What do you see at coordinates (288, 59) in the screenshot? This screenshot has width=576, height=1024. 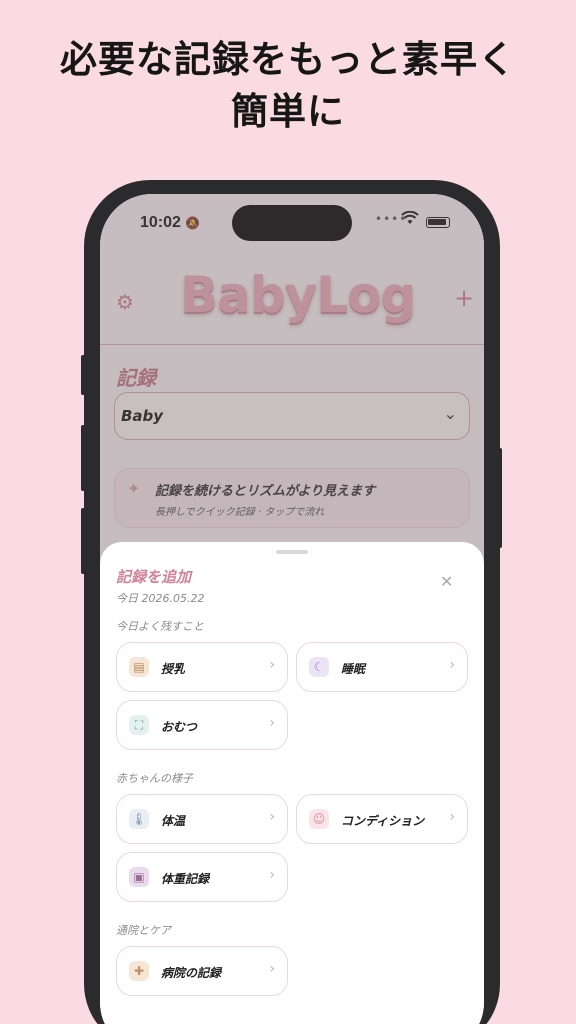 I see `headline-line-1: 必要な記録をもっと素早く` at bounding box center [288, 59].